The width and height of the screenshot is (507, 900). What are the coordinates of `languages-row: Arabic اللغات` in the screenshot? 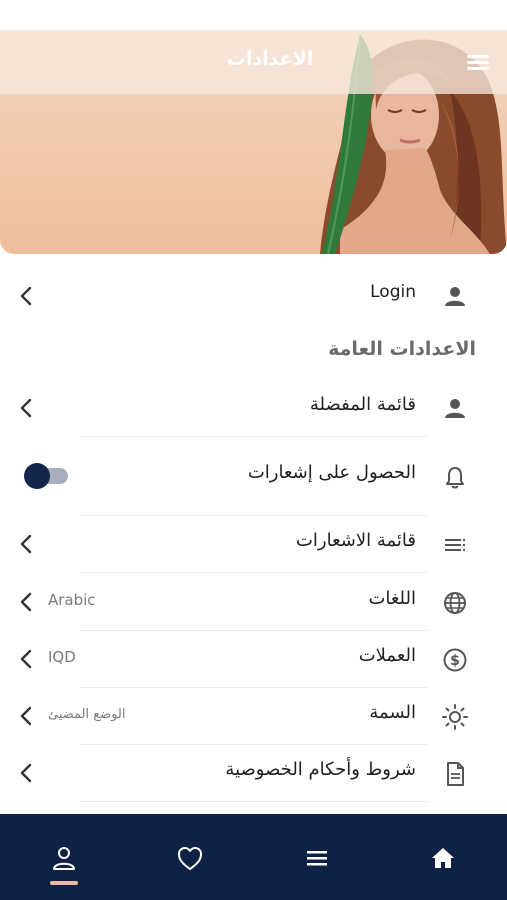 It's located at (253, 602).